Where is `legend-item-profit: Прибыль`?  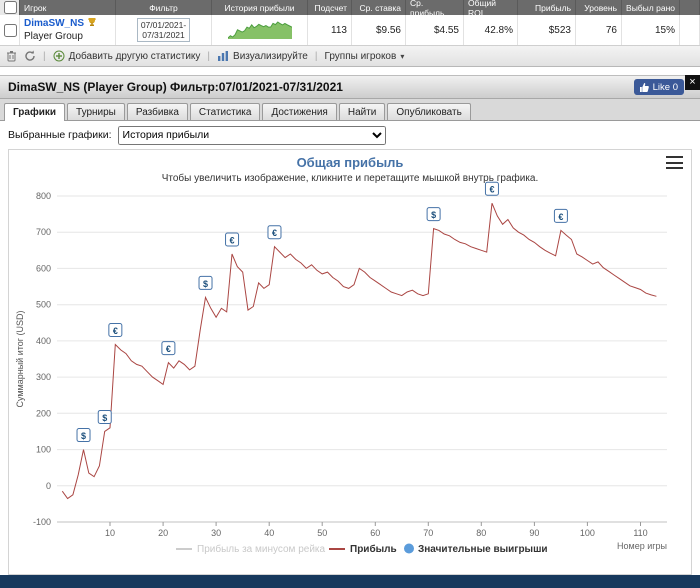
legend-item-profit: Прибыль is located at coordinates (363, 549).